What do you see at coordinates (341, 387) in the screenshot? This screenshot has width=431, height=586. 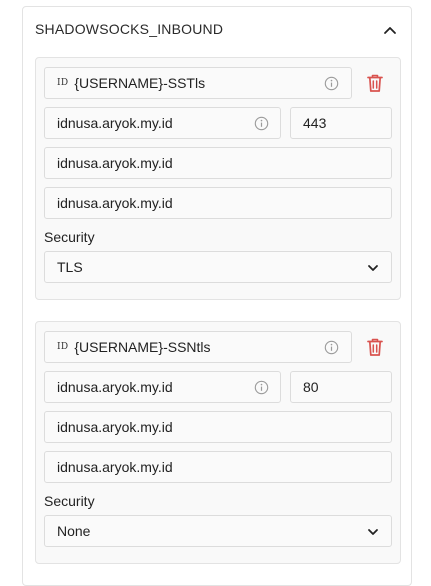 I see `port-field: 80` at bounding box center [341, 387].